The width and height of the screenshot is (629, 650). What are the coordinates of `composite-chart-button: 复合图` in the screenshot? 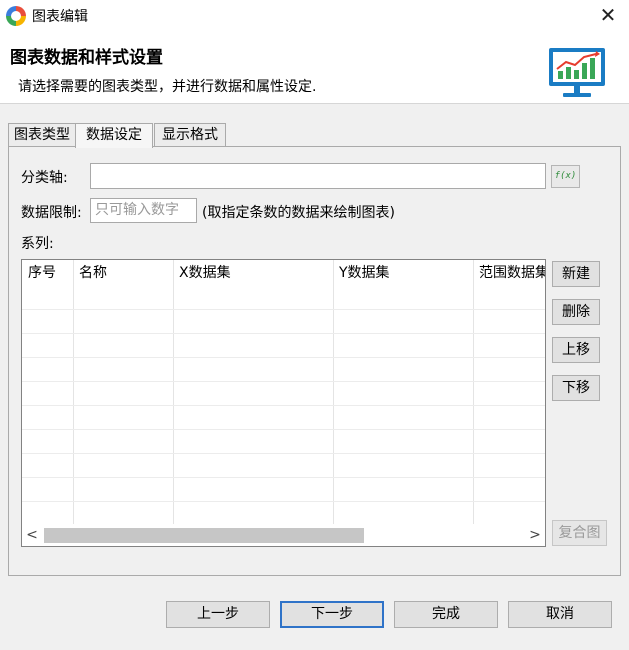 It's located at (579, 533).